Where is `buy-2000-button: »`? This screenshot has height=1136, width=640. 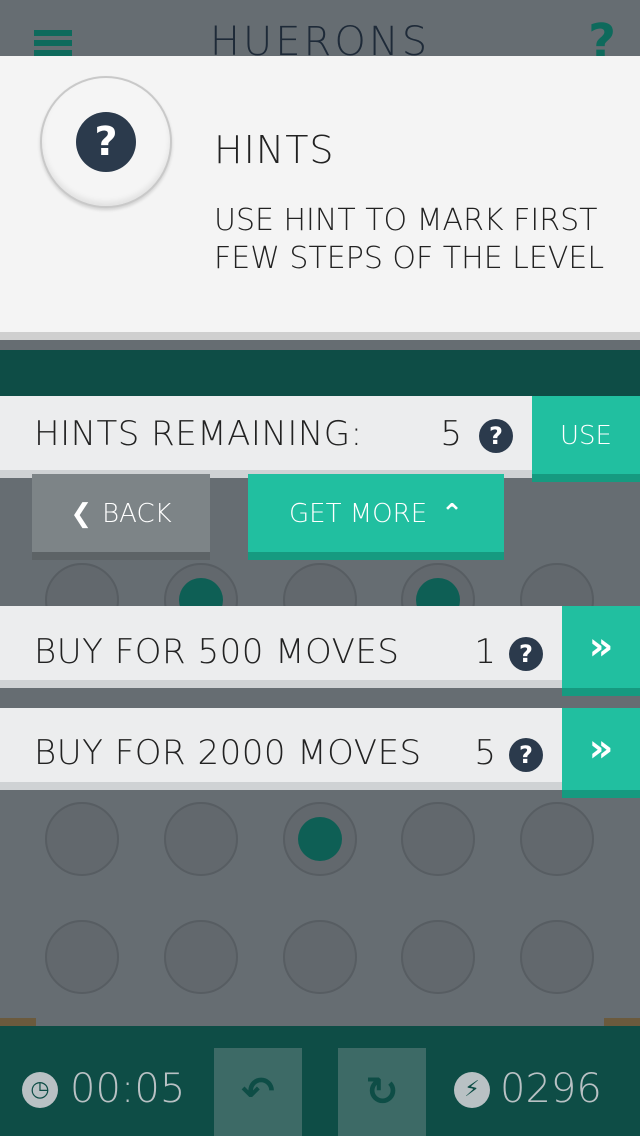 buy-2000-button: » is located at coordinates (601, 753).